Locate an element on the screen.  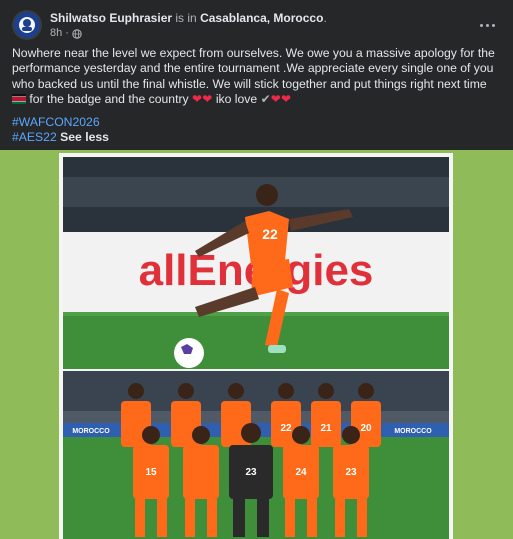
hashtags: #WAFCON2026 #AES22 See less is located at coordinates (258, 130).